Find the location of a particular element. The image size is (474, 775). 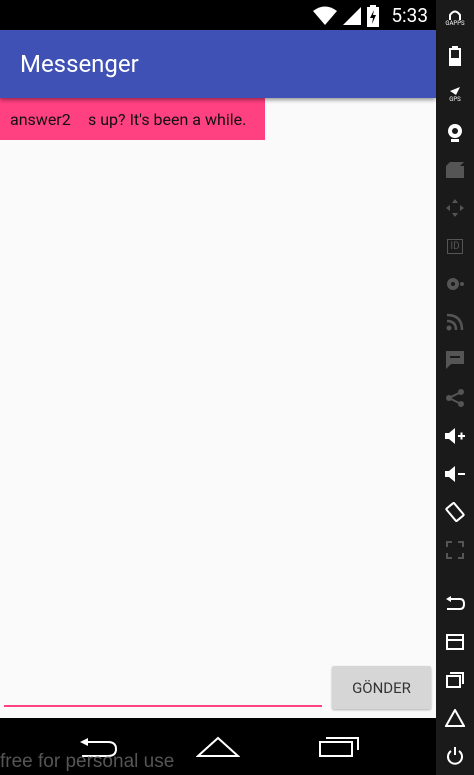

message-sender: answer2 is located at coordinates (40, 119).